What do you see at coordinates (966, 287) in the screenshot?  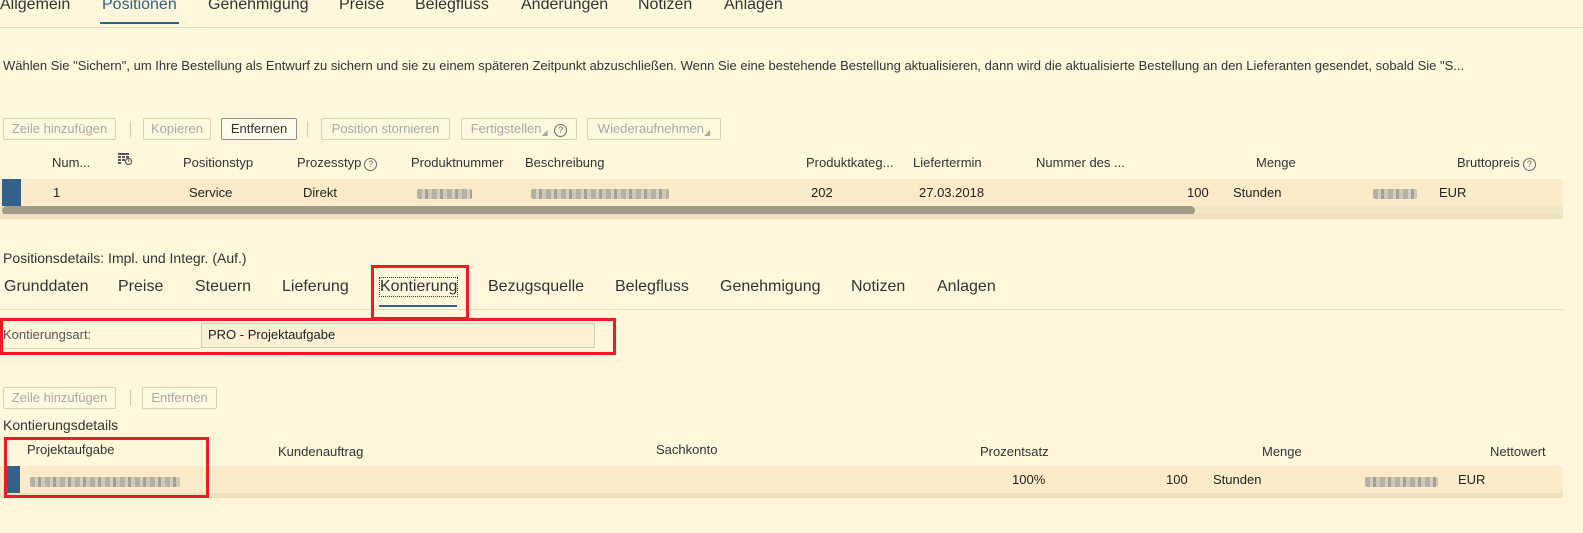 I see `tab-anlagen-detail: Anlagen` at bounding box center [966, 287].